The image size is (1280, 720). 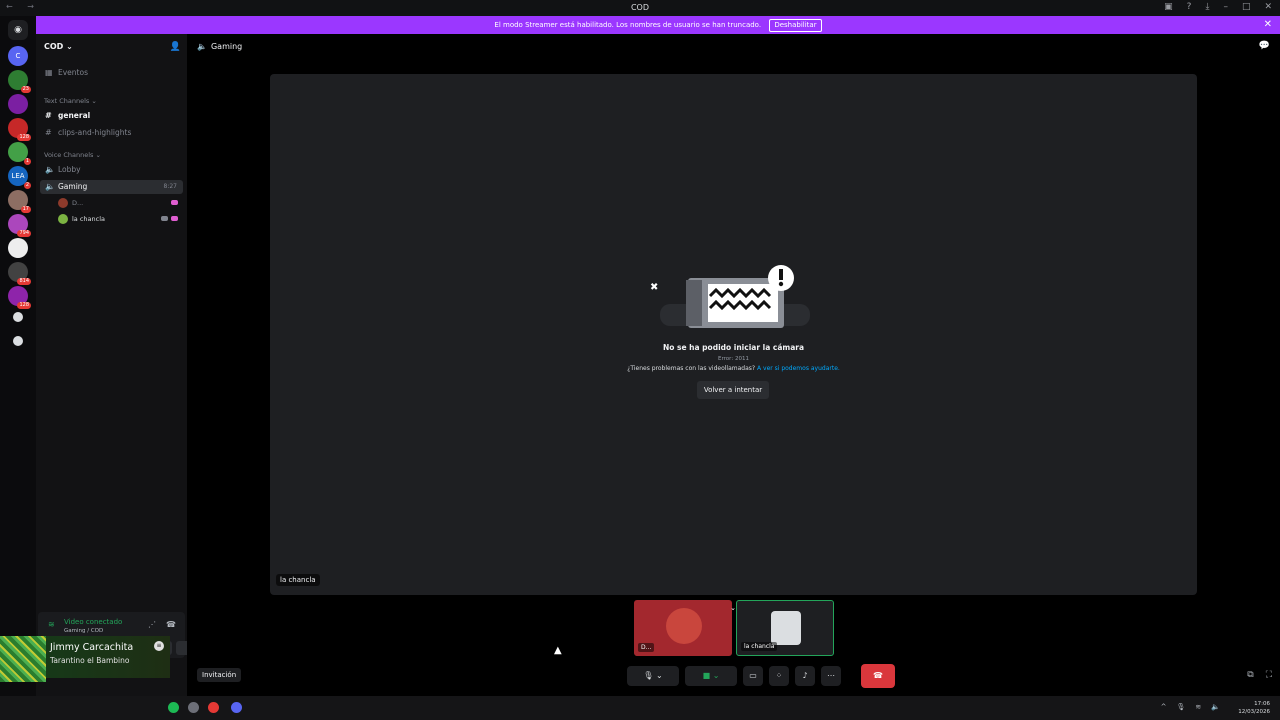 What do you see at coordinates (91, 647) in the screenshot?
I see `user-name: Jimmy Carcachita` at bounding box center [91, 647].